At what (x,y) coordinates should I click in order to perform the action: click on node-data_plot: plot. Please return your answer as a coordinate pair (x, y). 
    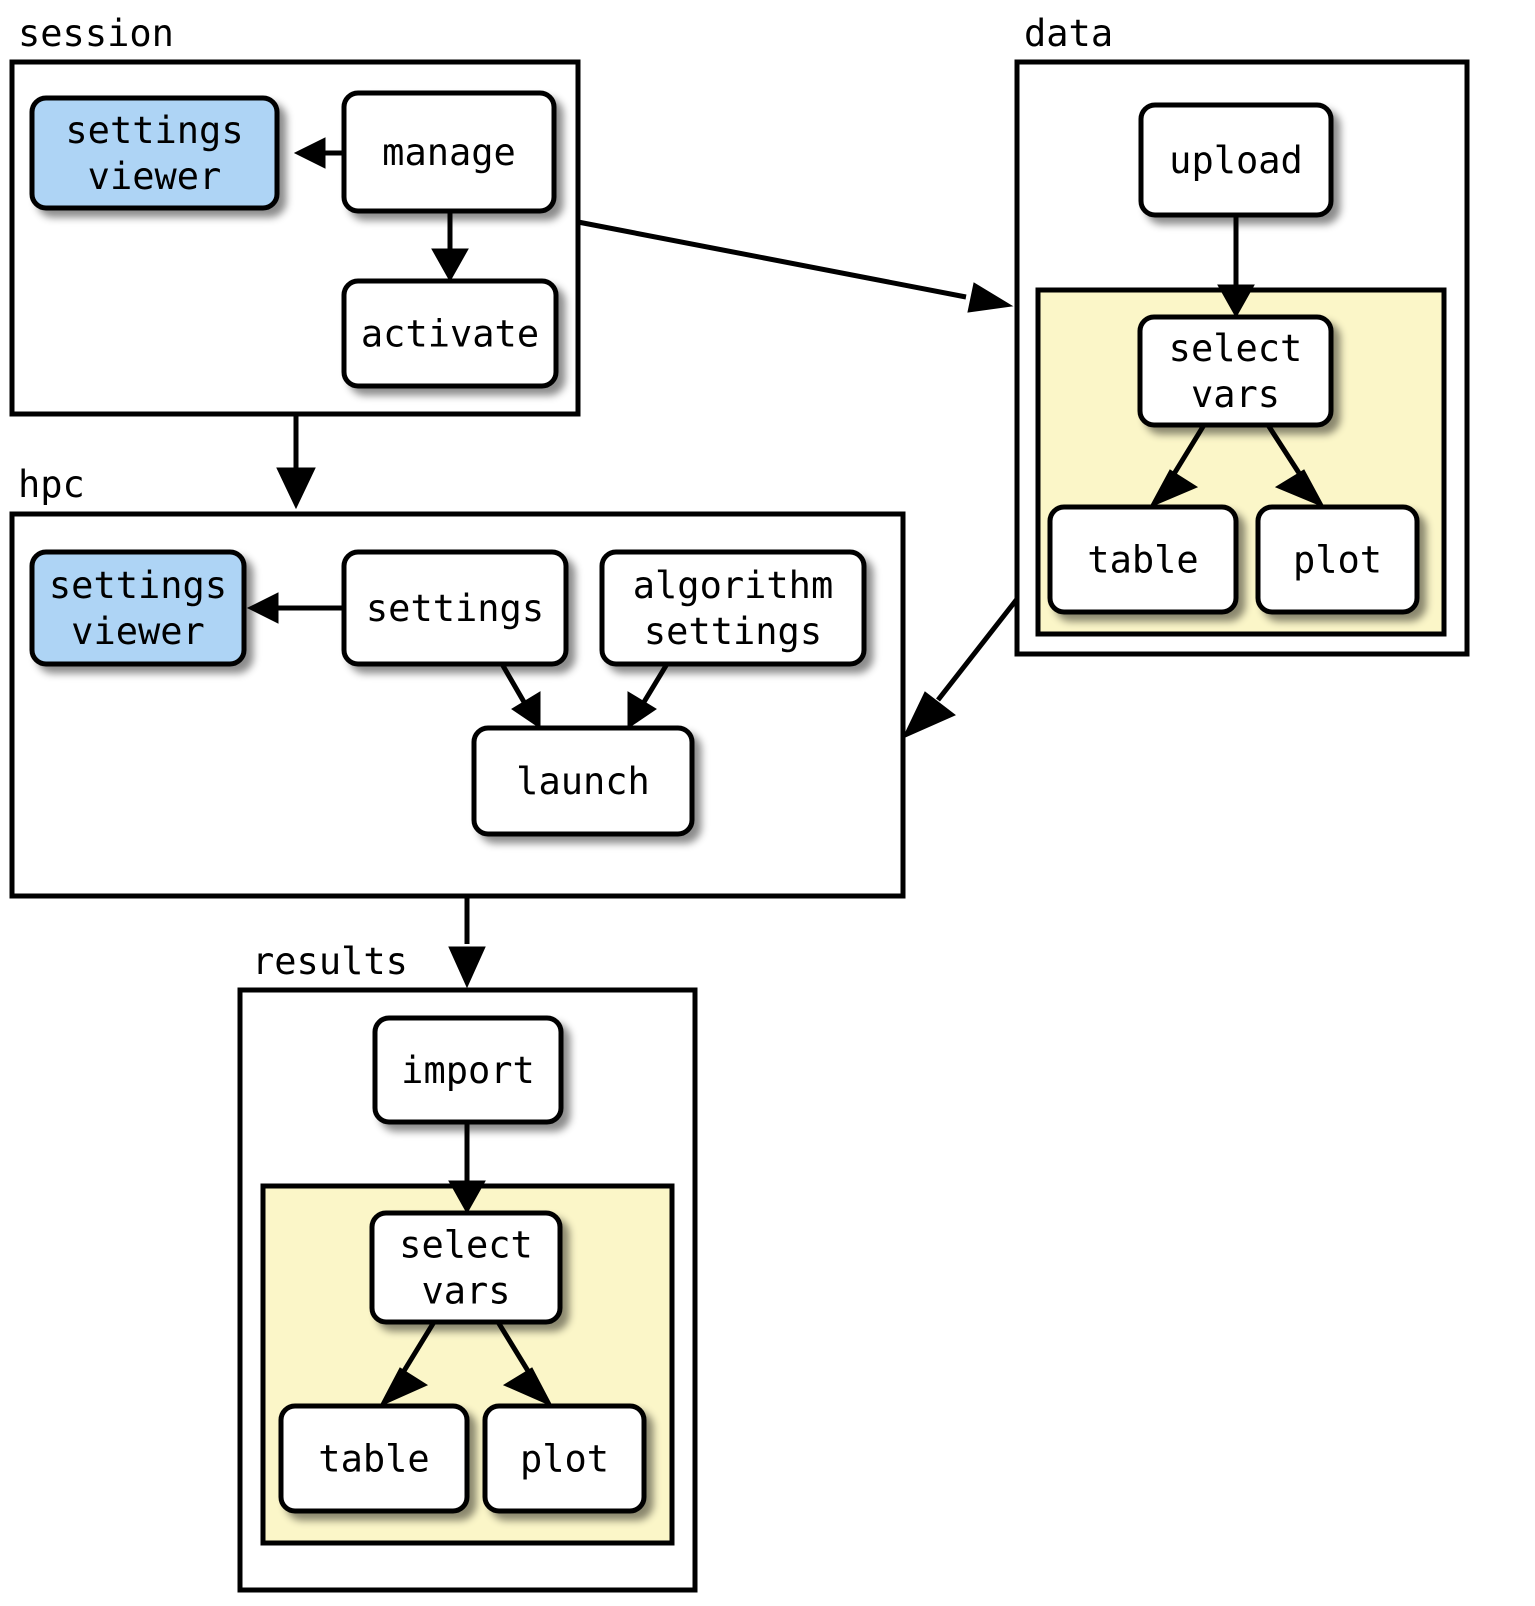
    Looking at the image, I should click on (1337, 559).